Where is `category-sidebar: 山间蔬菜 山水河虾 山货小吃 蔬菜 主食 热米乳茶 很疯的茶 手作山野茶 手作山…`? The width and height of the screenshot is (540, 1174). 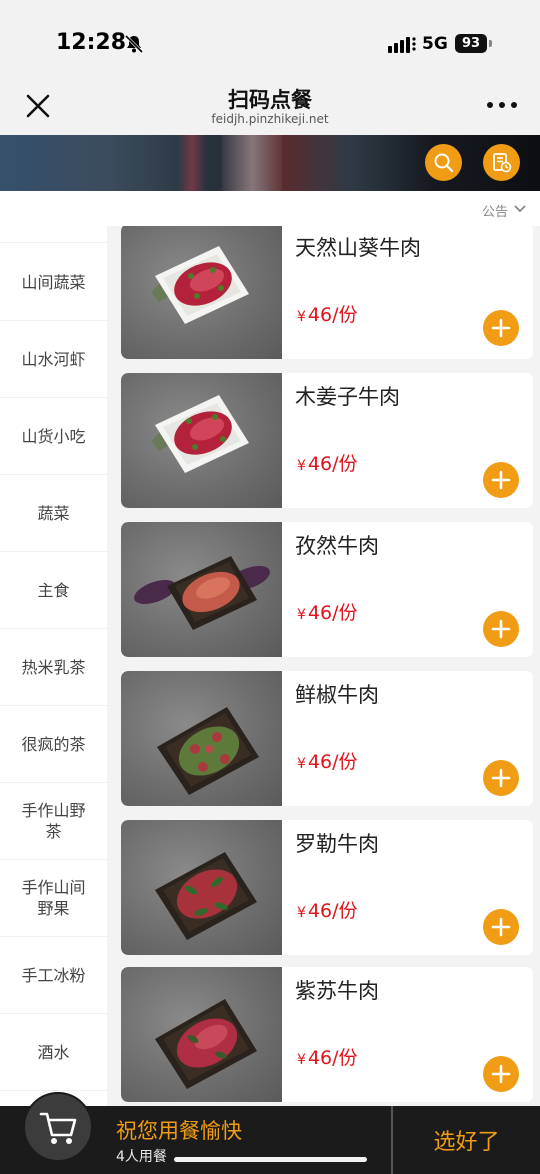 category-sidebar: 山间蔬菜 山水河虾 山货小吃 蔬菜 主食 热米乳茶 很疯的茶 手作山野茶 手作山… is located at coordinates (53, 666).